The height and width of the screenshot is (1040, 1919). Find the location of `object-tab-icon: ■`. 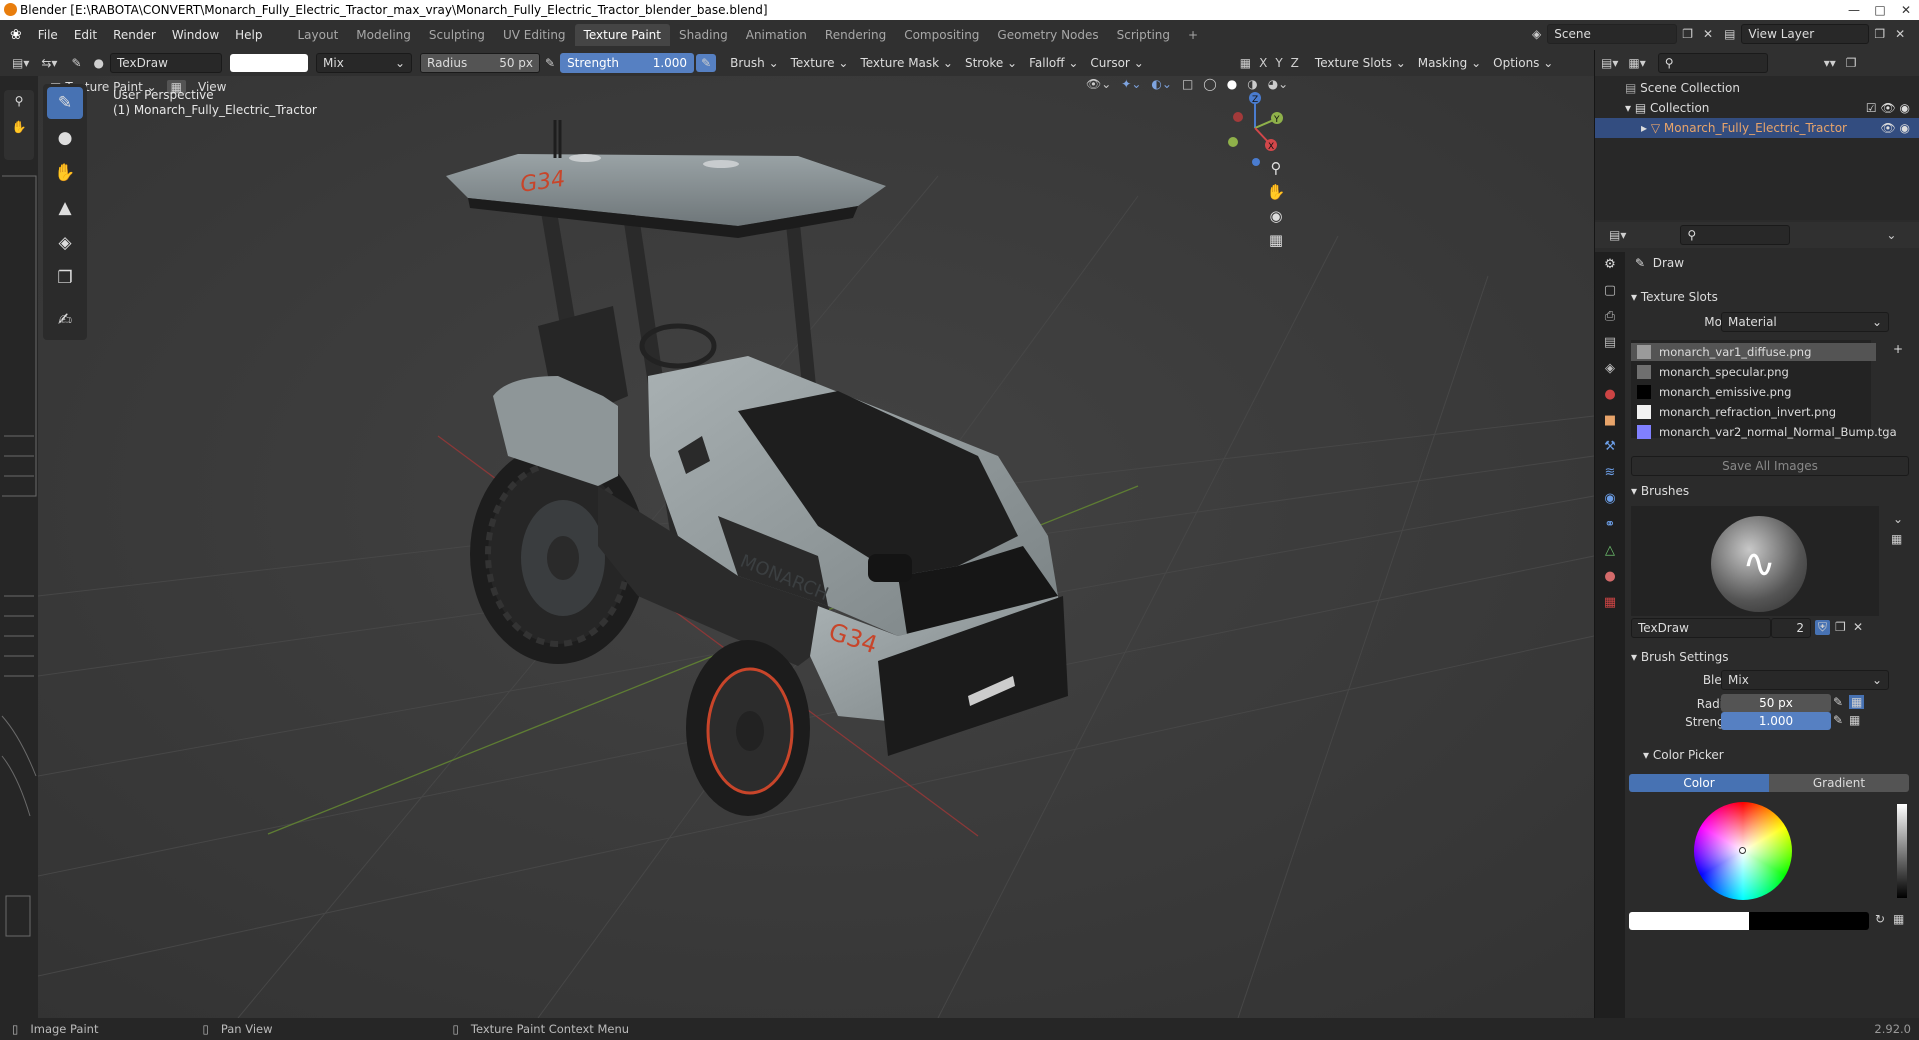

object-tab-icon: ■ is located at coordinates (1610, 421).